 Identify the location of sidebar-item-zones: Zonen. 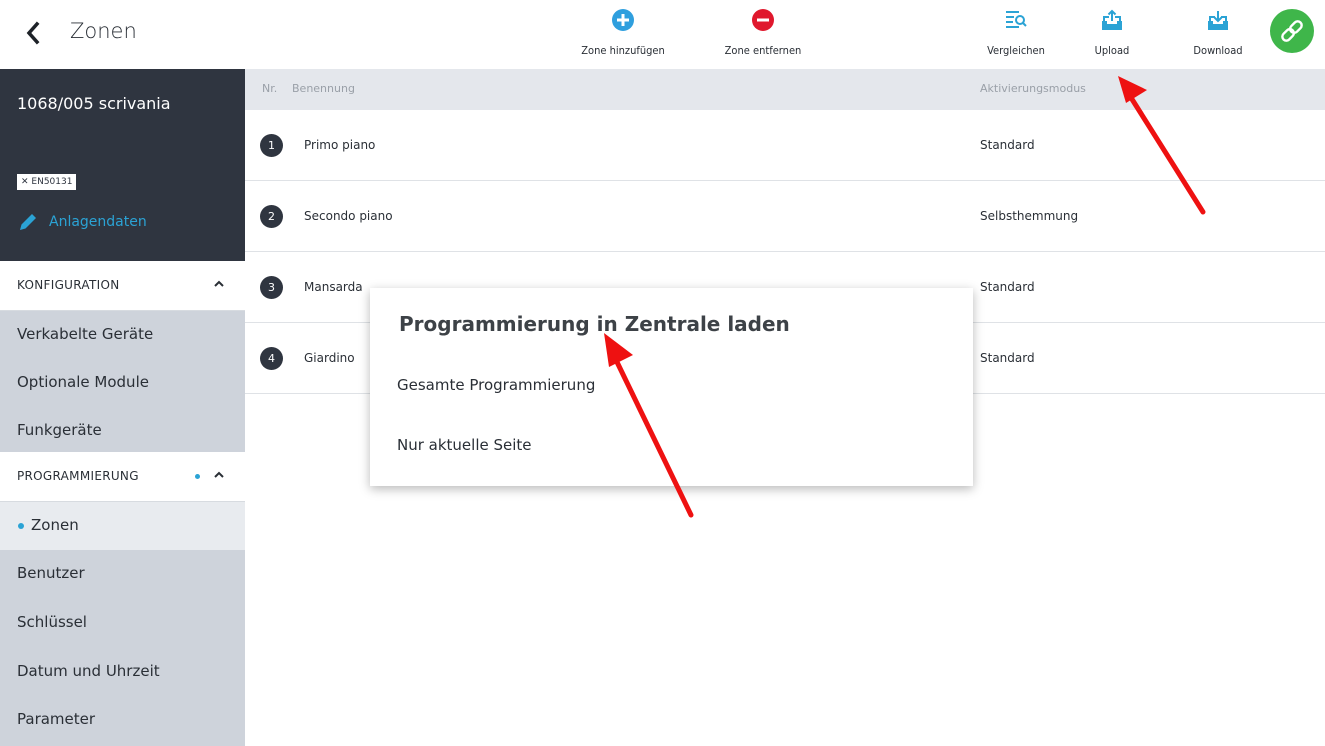
(122, 526).